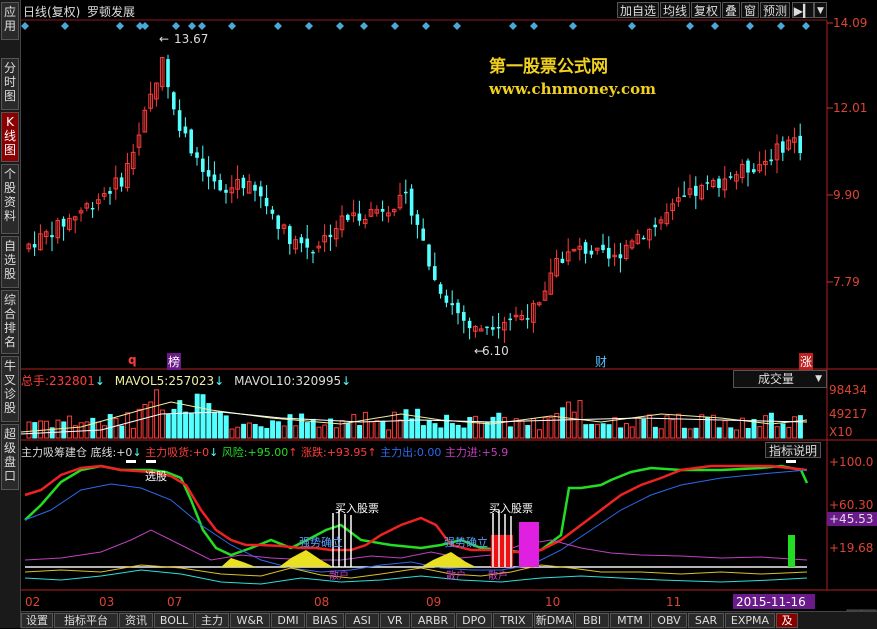  I want to click on mavol10-label: MAVOL10:, so click(265, 381).